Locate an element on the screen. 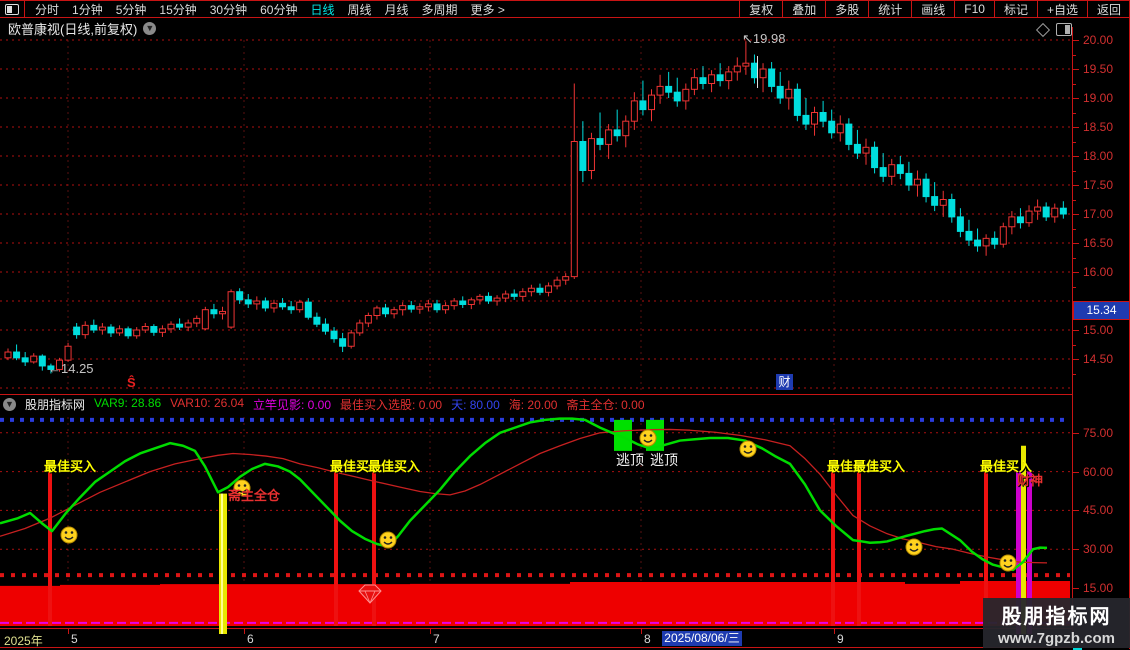  panel-toggle-button is located at coordinates (12, 9).